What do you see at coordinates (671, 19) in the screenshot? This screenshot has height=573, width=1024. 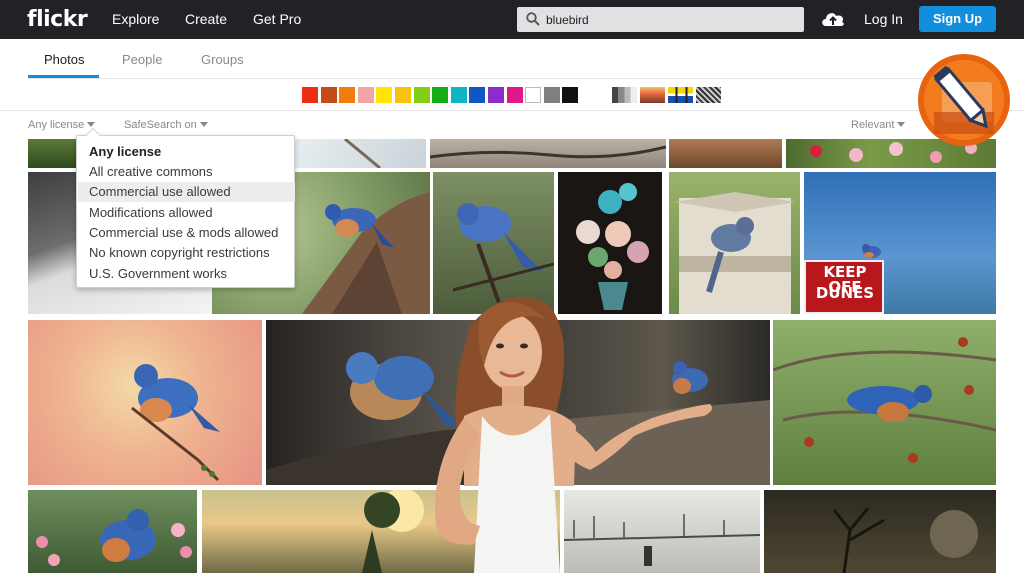 I see `search-input` at bounding box center [671, 19].